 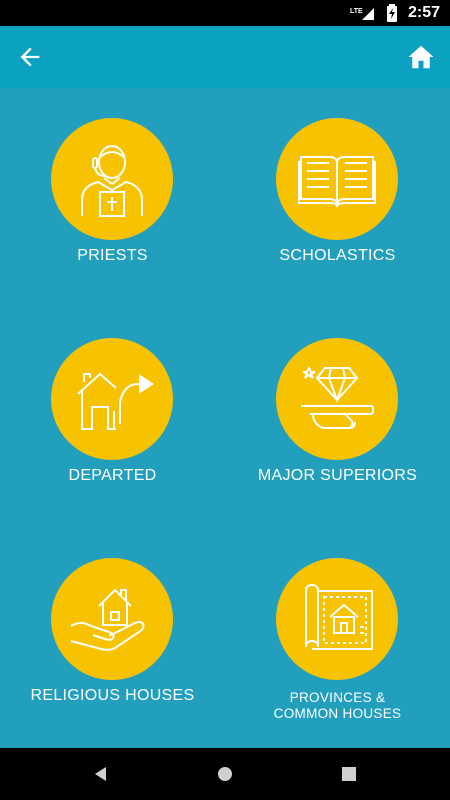 I want to click on tile-provinces-common-houses: PROVINCES & COMMON HOUSES, so click(x=337, y=638).